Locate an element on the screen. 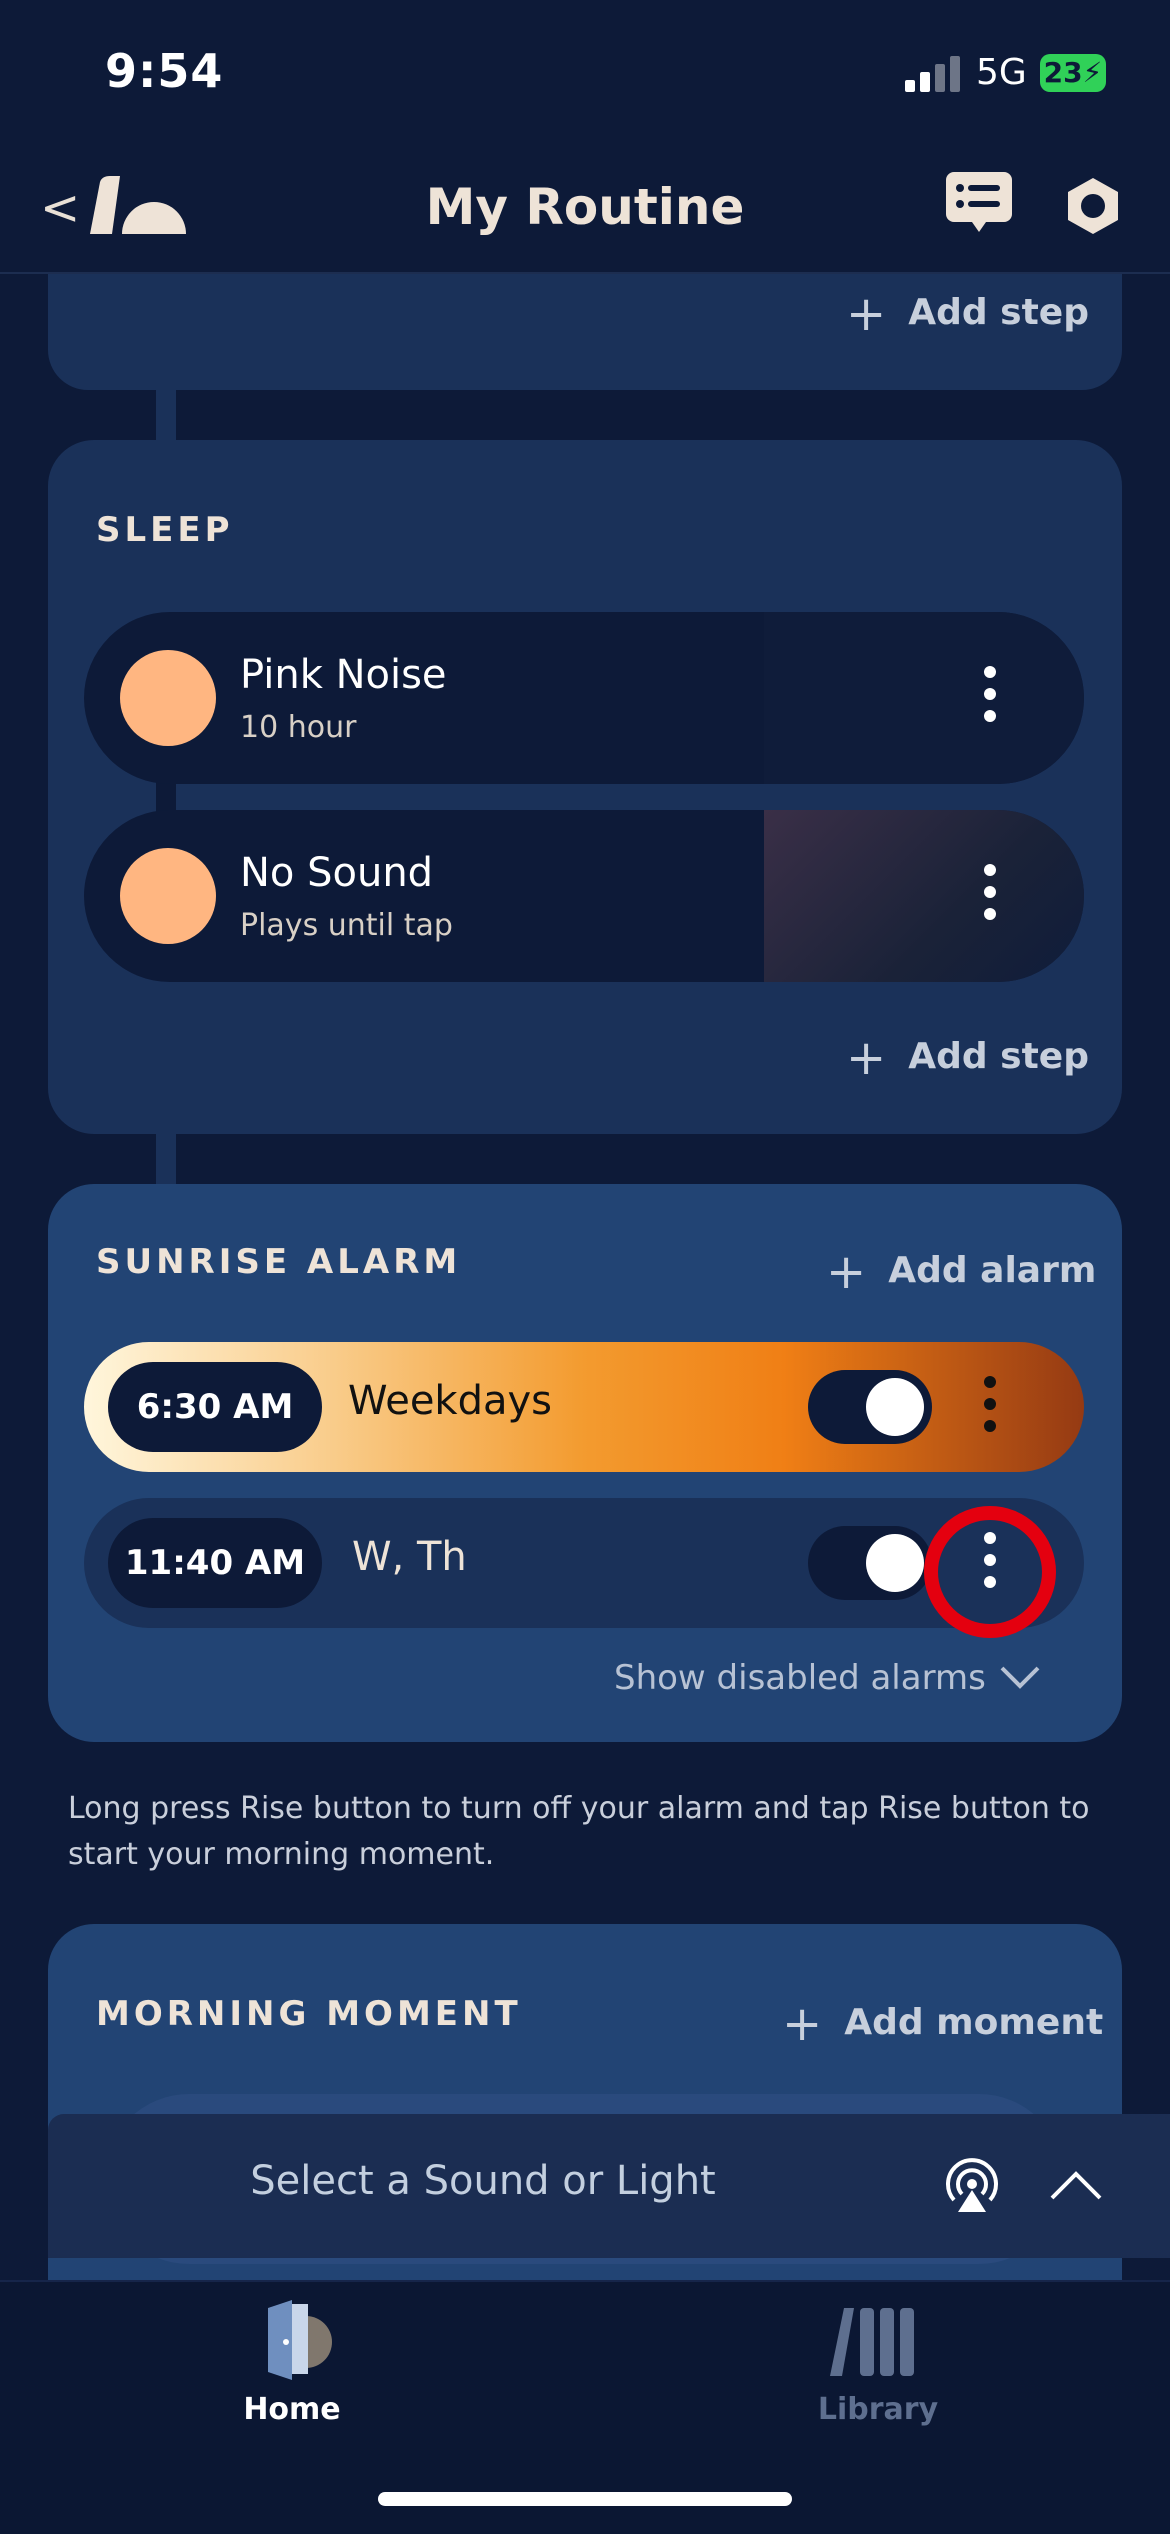 The width and height of the screenshot is (1170, 2534). step-duration: Plays until tap is located at coordinates (346, 925).